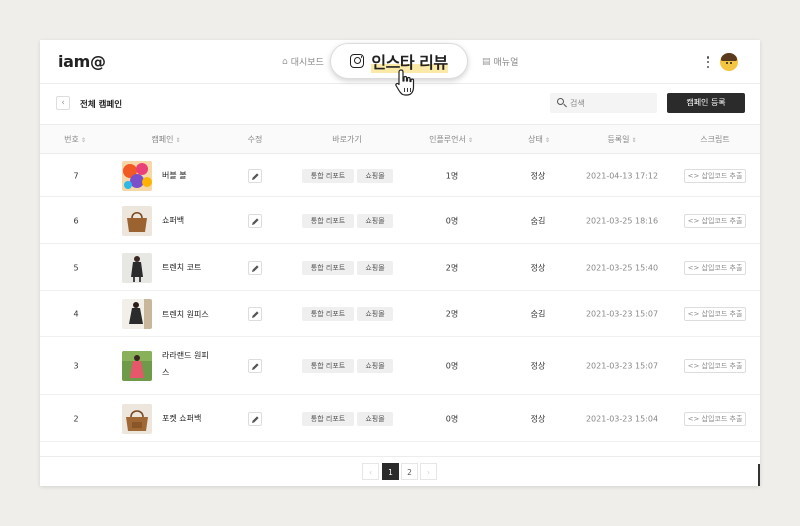 The width and height of the screenshot is (800, 526). Describe the element at coordinates (76, 175) in the screenshot. I see `row-number: 7` at that location.